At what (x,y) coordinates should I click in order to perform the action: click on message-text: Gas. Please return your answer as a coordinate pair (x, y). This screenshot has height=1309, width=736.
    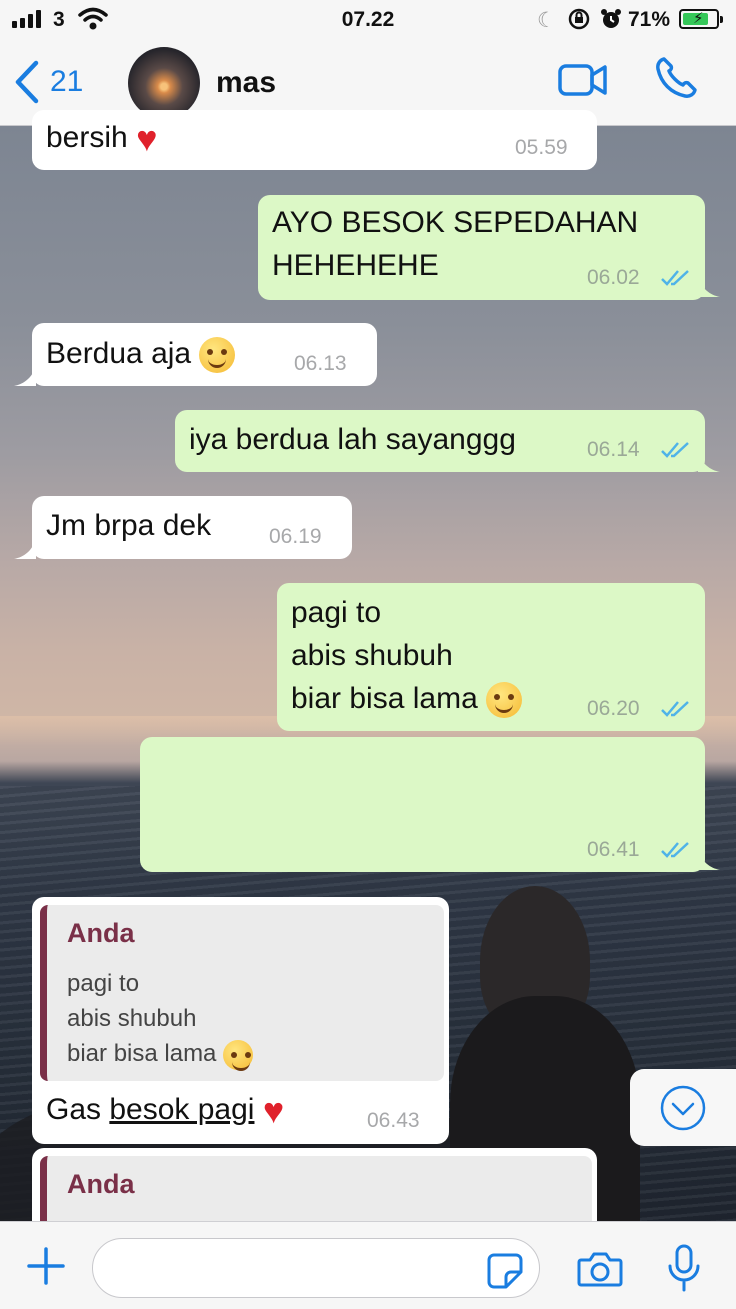
    Looking at the image, I should click on (78, 1109).